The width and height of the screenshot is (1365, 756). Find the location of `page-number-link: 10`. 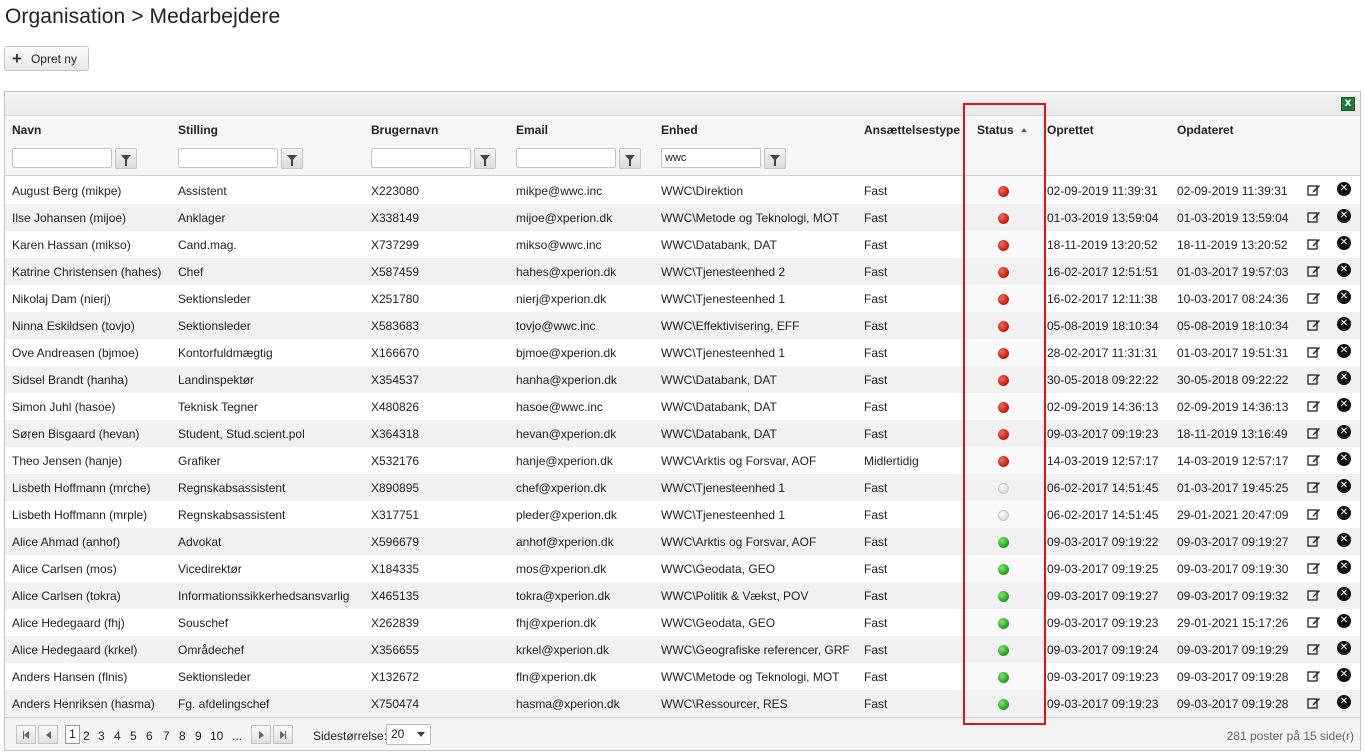

page-number-link: 10 is located at coordinates (216, 736).